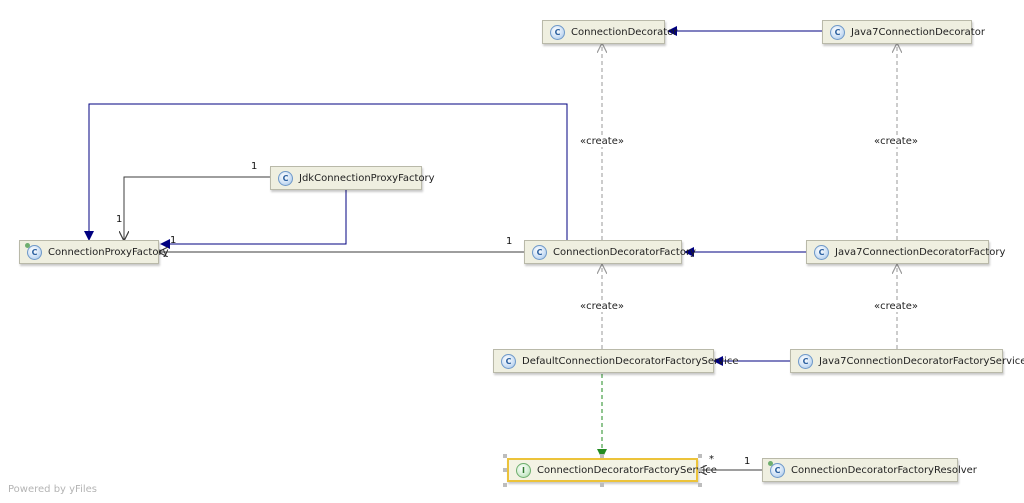 This screenshot has width=1024, height=503. Describe the element at coordinates (509, 241) in the screenshot. I see `multiplicity-factory-source: 1` at that location.